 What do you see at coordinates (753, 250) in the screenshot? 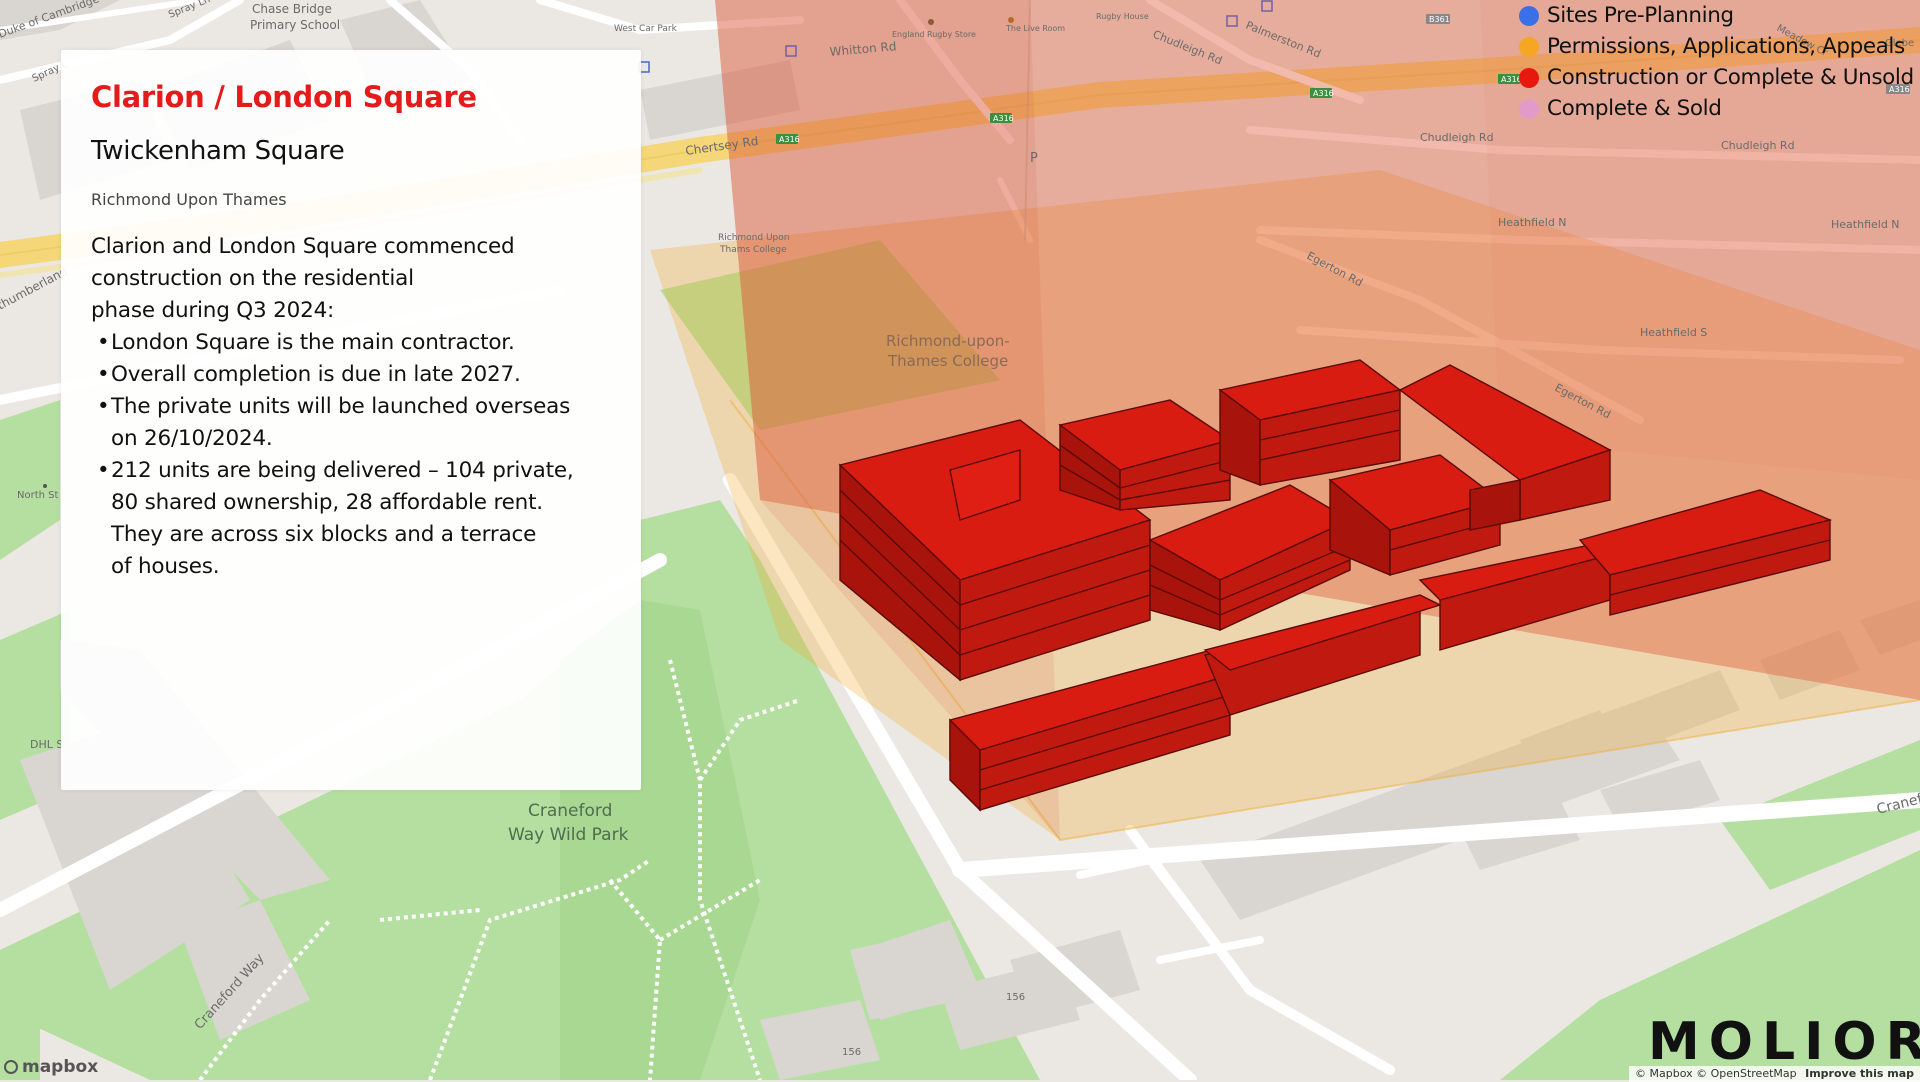
I see `svg-text: Thams College` at bounding box center [753, 250].